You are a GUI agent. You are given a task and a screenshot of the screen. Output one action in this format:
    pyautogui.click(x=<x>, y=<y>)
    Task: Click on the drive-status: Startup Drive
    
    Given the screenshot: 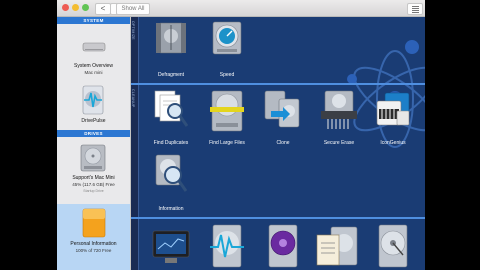 What is the action you would take?
    pyautogui.click(x=93, y=191)
    